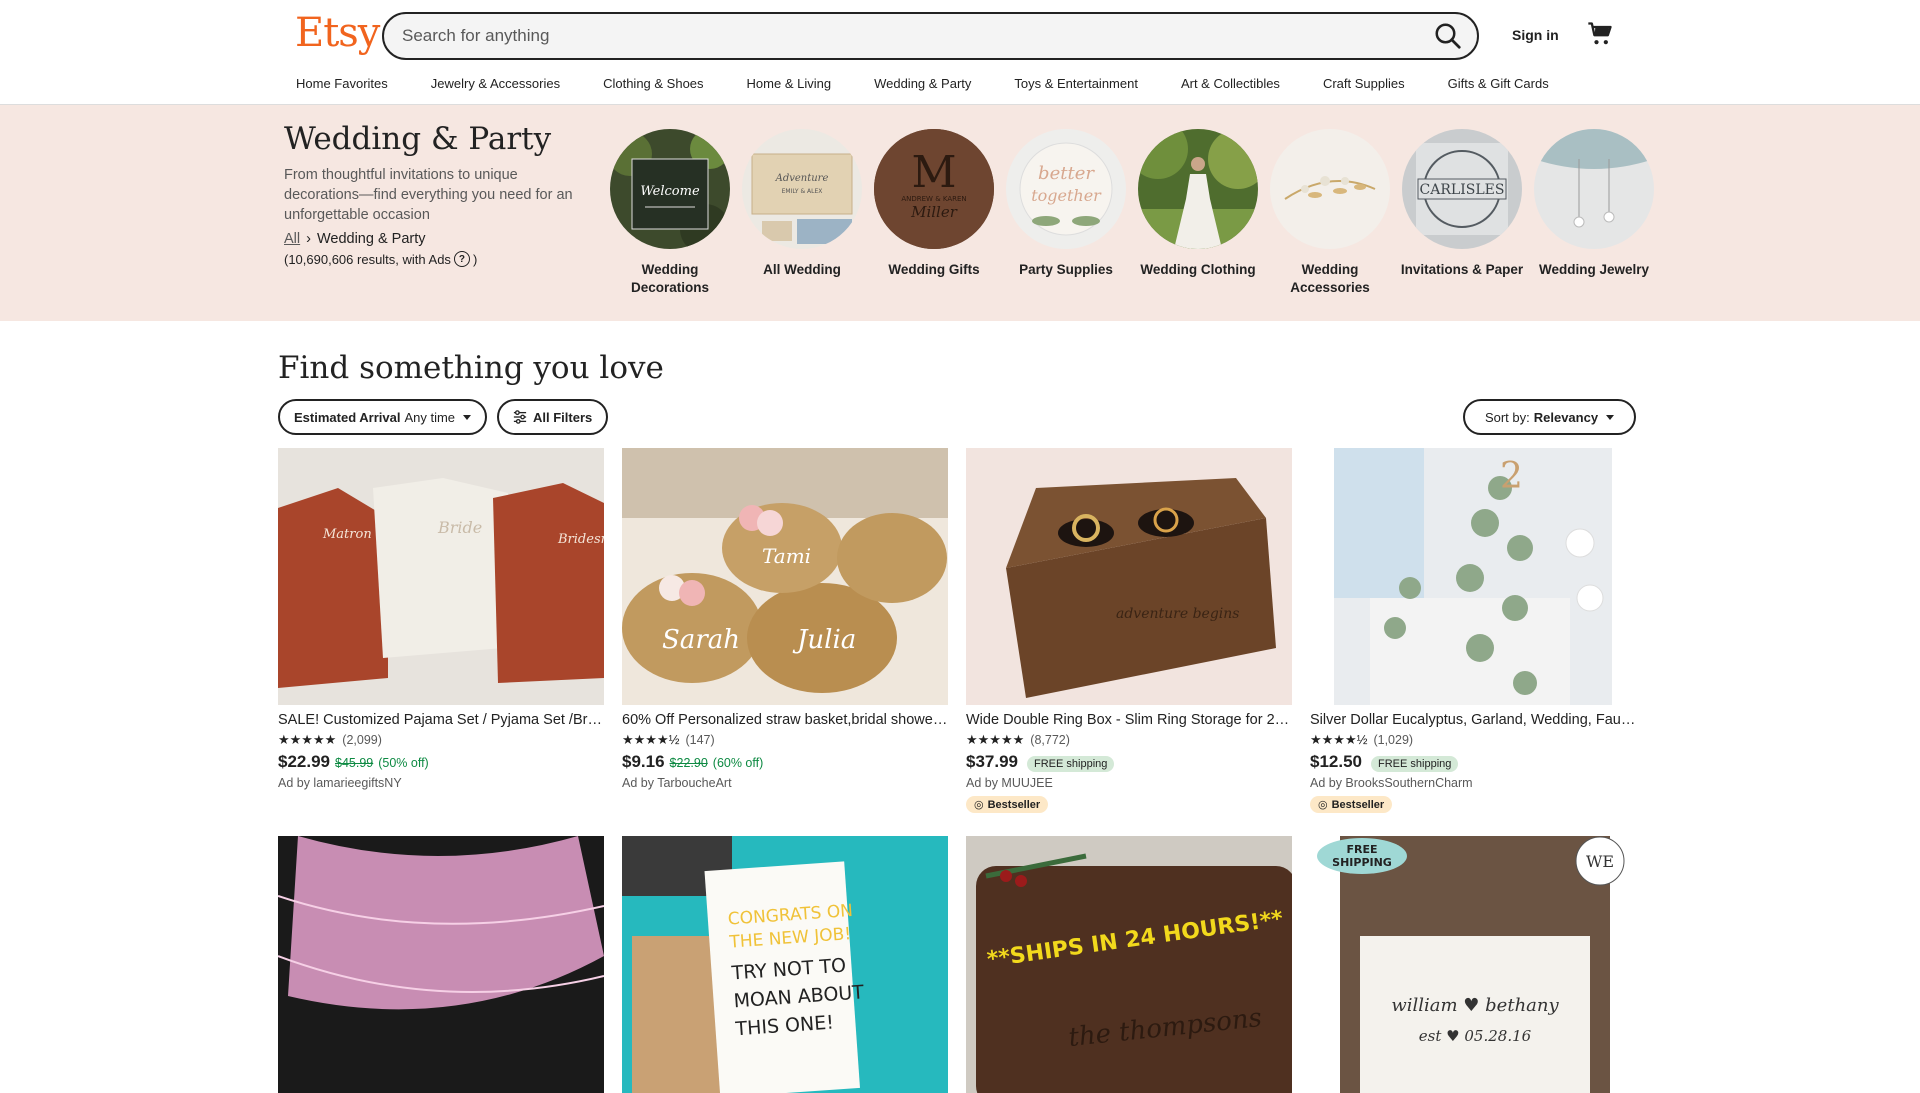  Describe the element at coordinates (342, 83) in the screenshot. I see `nav-home-favorites: Home Favorites` at that location.